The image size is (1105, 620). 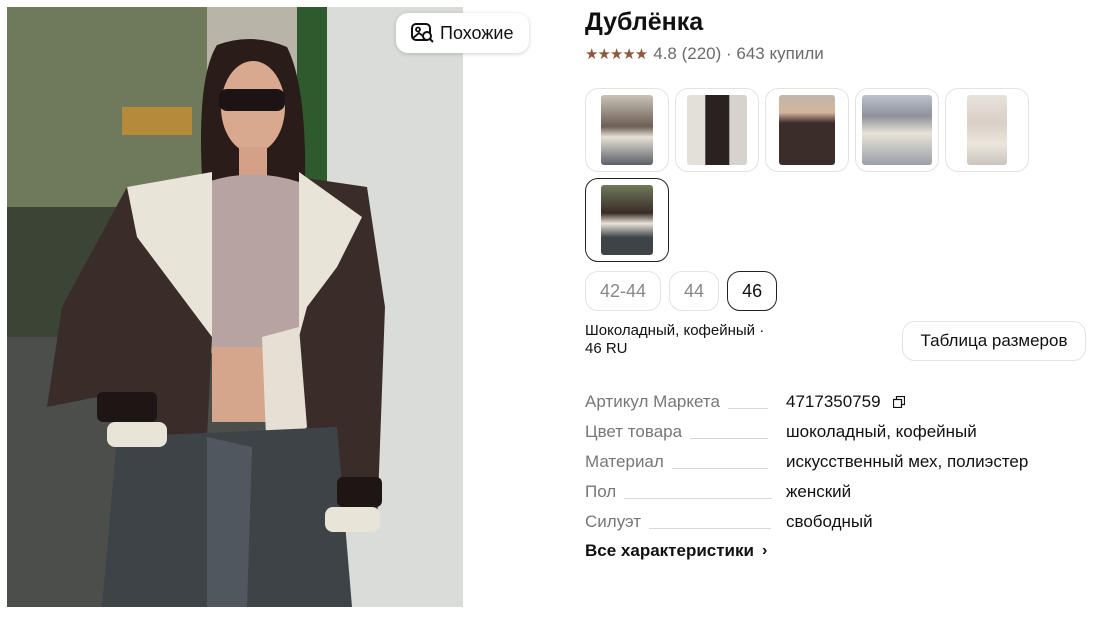 I want to click on spec-row: Артикул Маркета 4717350759, so click(x=835, y=402).